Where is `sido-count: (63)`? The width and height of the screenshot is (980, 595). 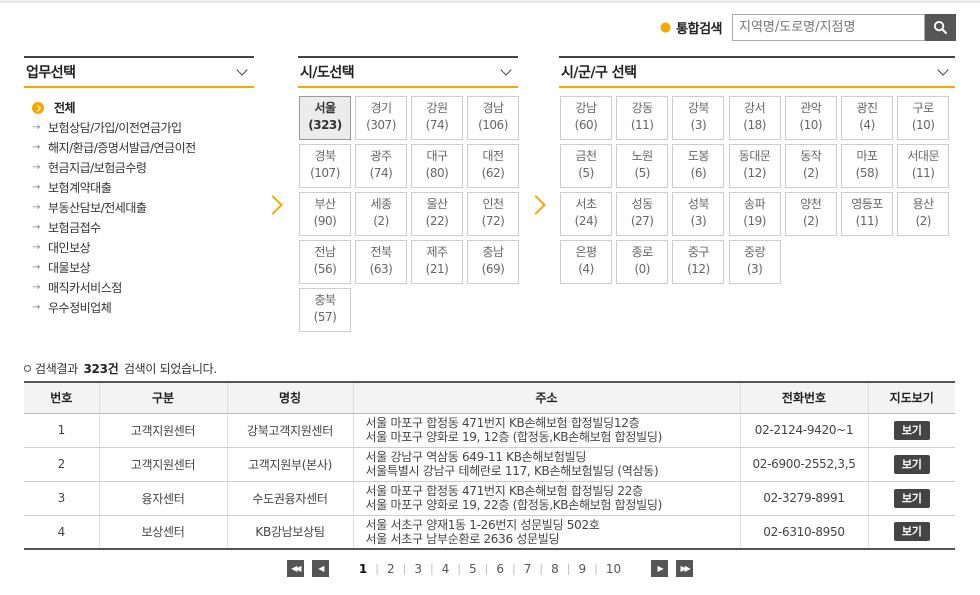
sido-count: (63) is located at coordinates (381, 269).